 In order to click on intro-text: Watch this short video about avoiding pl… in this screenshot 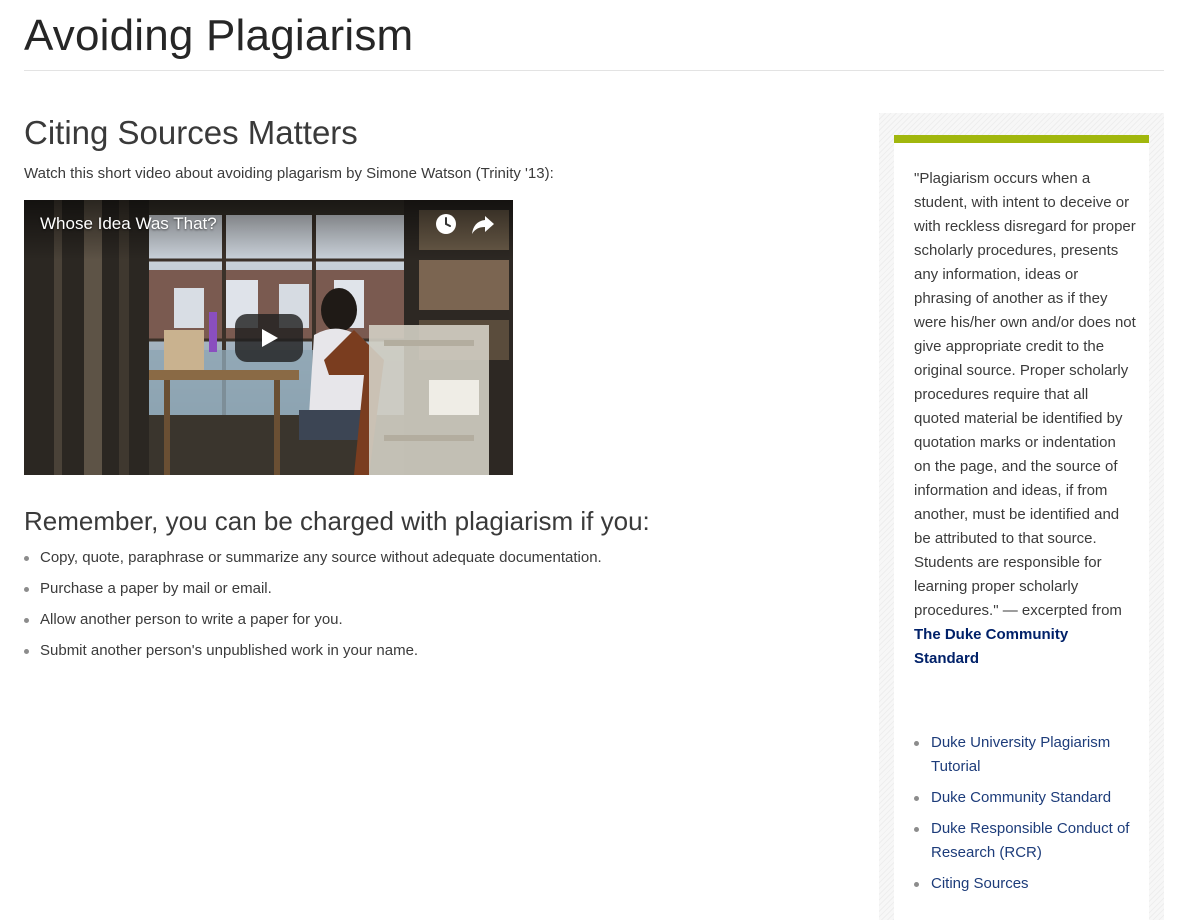, I will do `click(289, 173)`.